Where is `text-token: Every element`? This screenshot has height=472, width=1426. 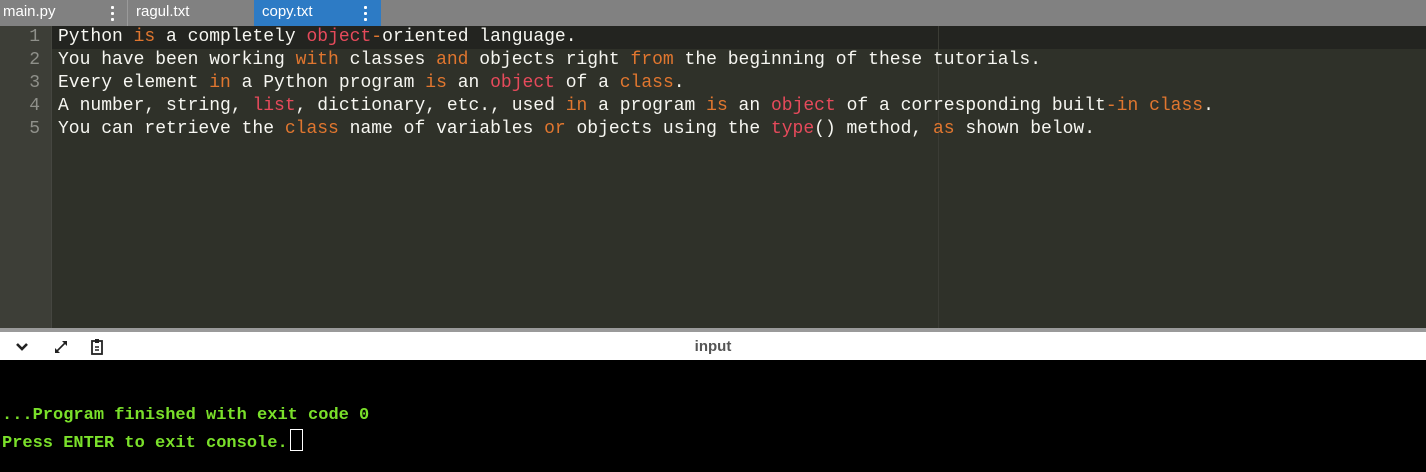 text-token: Every element is located at coordinates (134, 83).